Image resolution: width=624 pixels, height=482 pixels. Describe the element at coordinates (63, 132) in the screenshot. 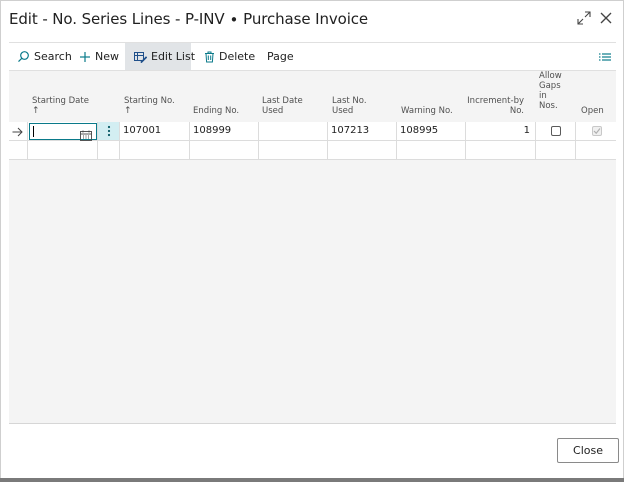

I see `starting-date-input` at that location.